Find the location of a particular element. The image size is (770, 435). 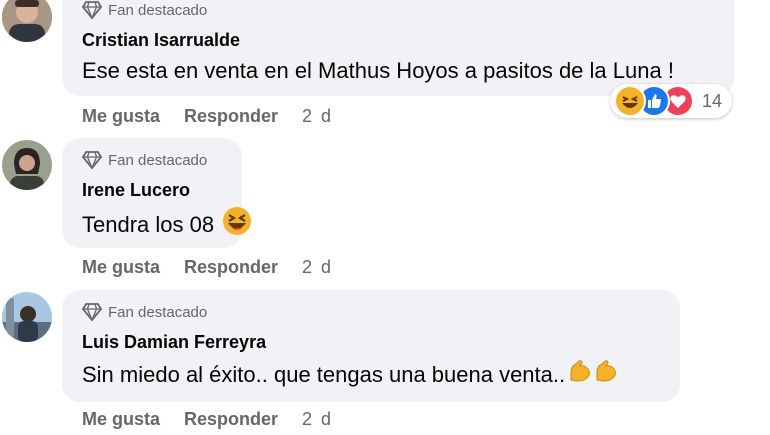

reaction-count: 14 is located at coordinates (712, 100).